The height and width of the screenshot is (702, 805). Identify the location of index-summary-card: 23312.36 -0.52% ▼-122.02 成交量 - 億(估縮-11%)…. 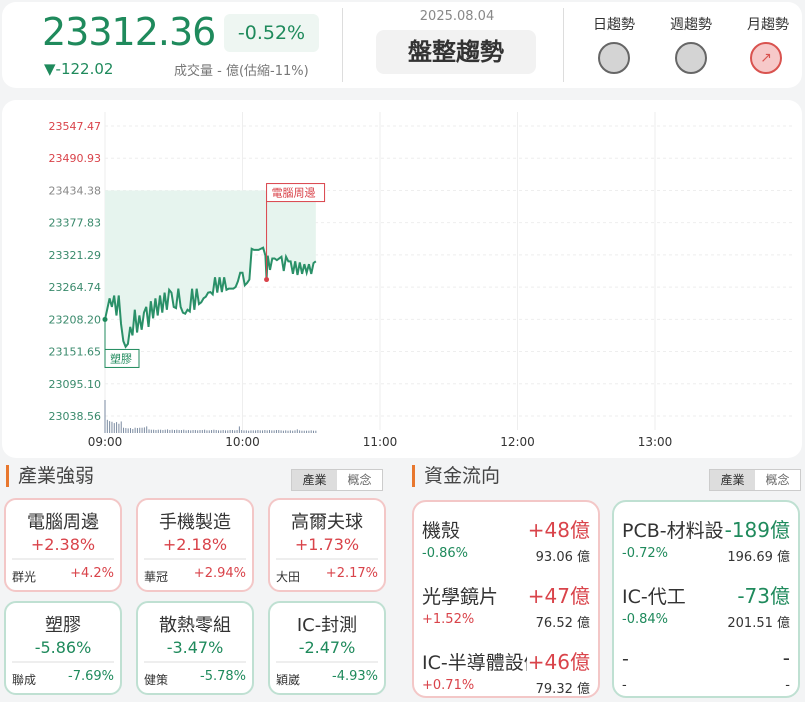
(402, 45).